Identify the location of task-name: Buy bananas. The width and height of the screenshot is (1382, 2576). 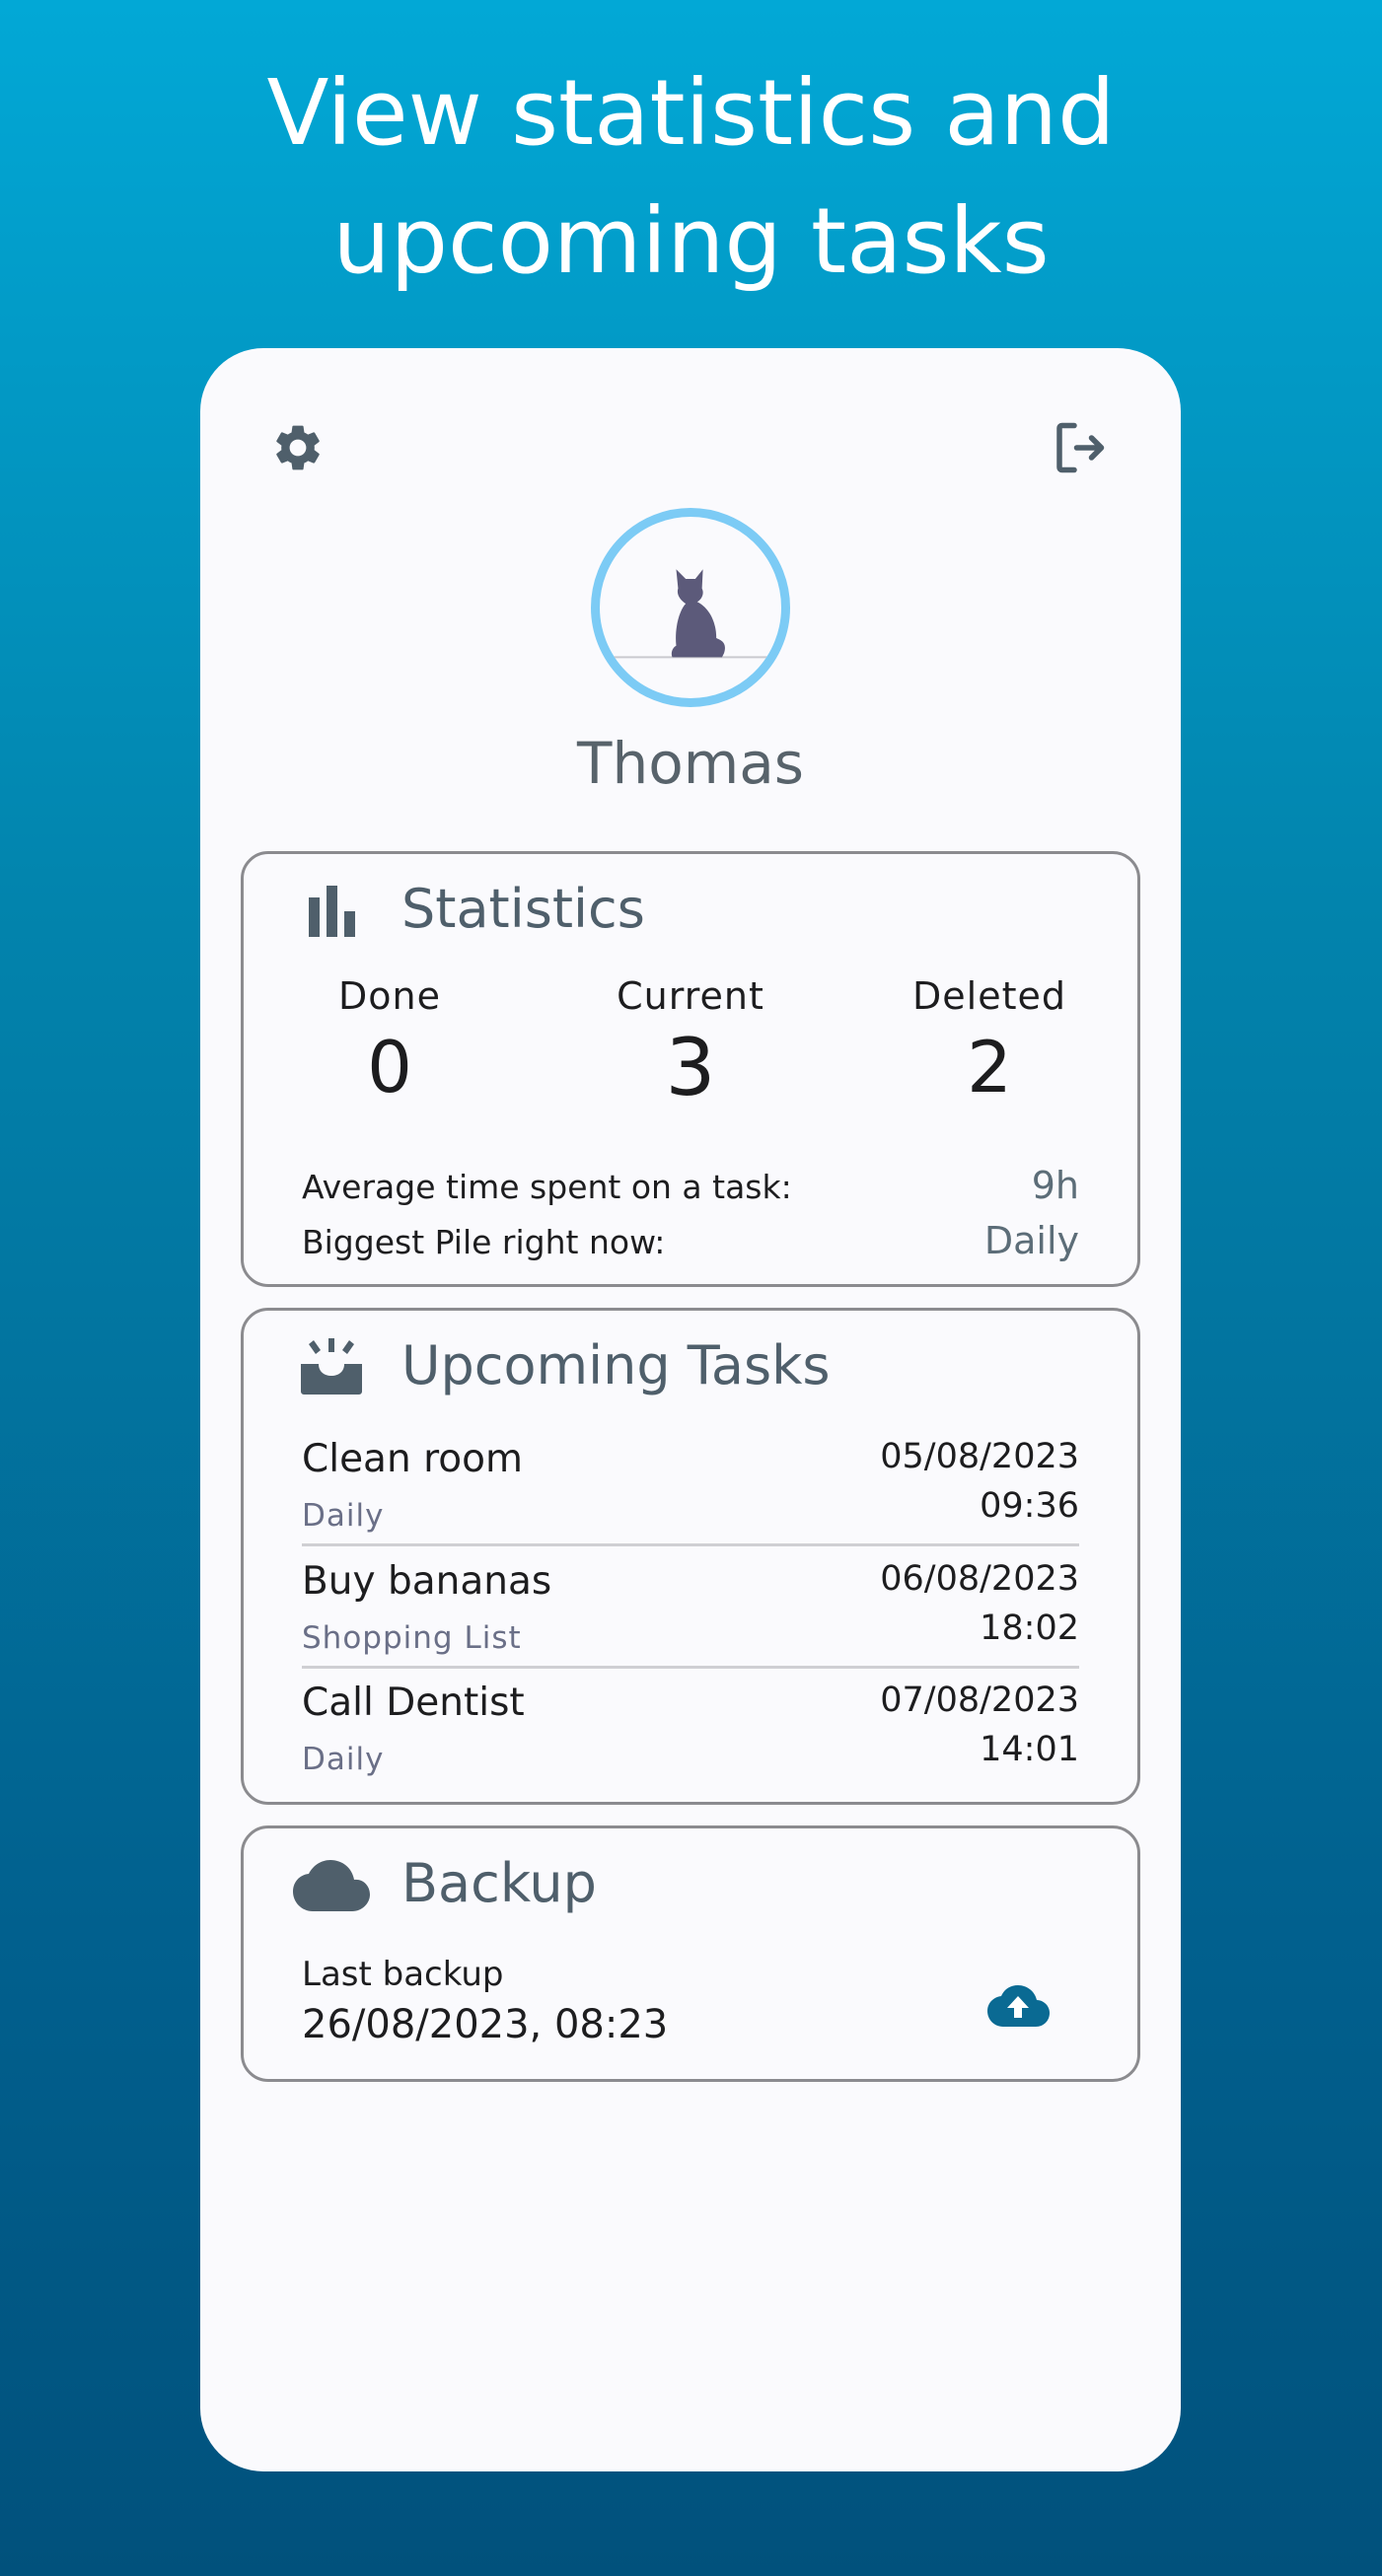
(427, 1581).